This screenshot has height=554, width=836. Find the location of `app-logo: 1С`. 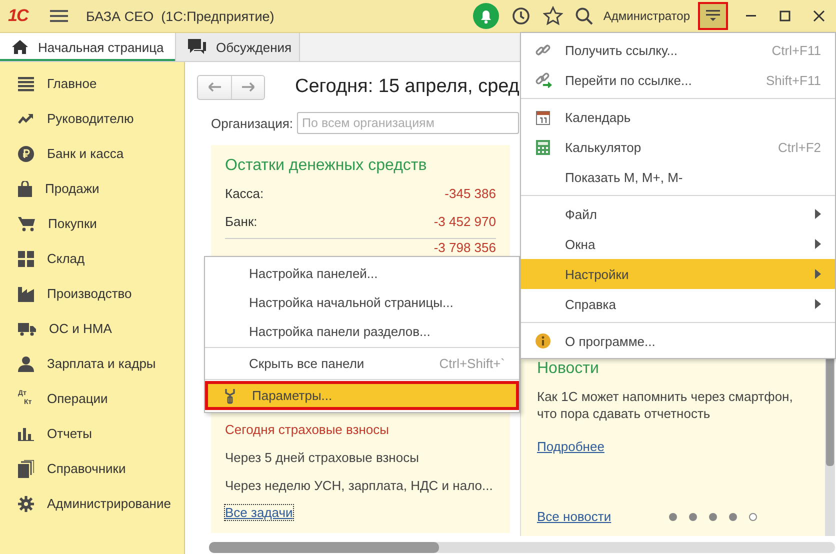

app-logo: 1С is located at coordinates (19, 16).